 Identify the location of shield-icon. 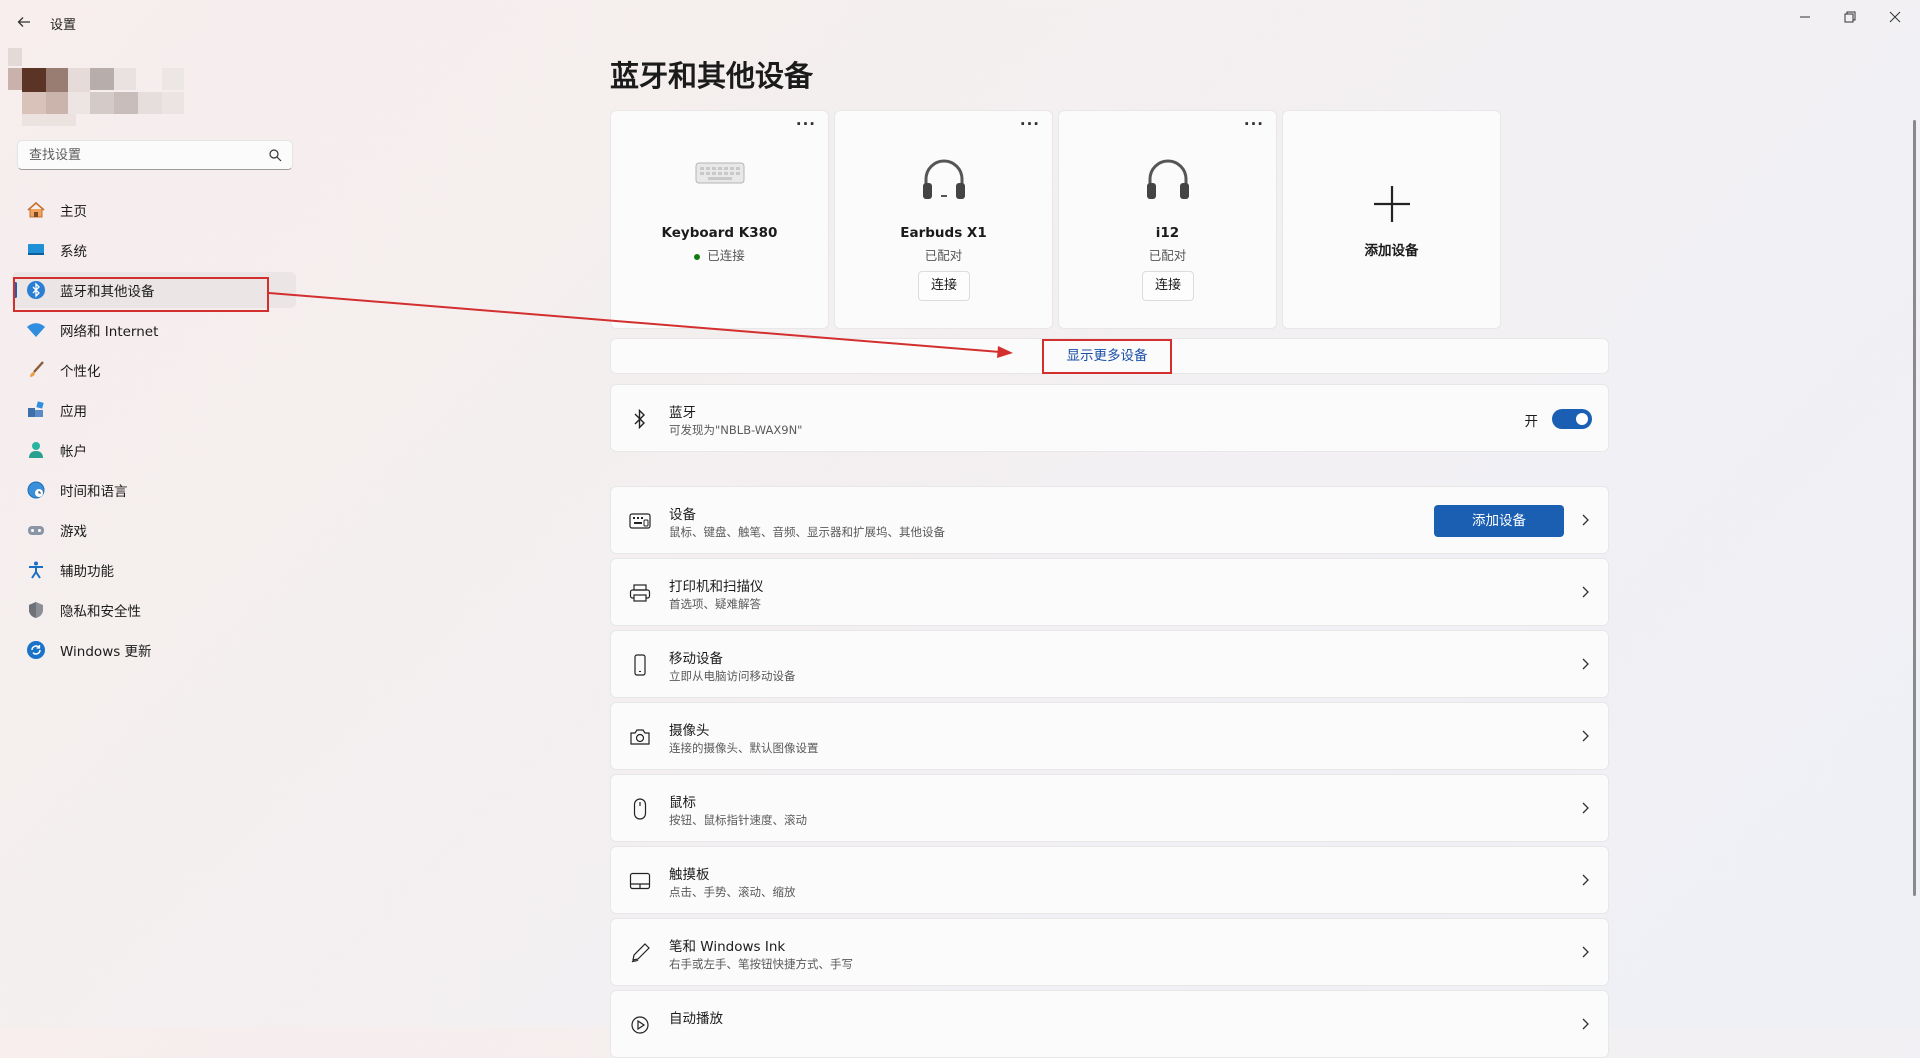
(36, 610).